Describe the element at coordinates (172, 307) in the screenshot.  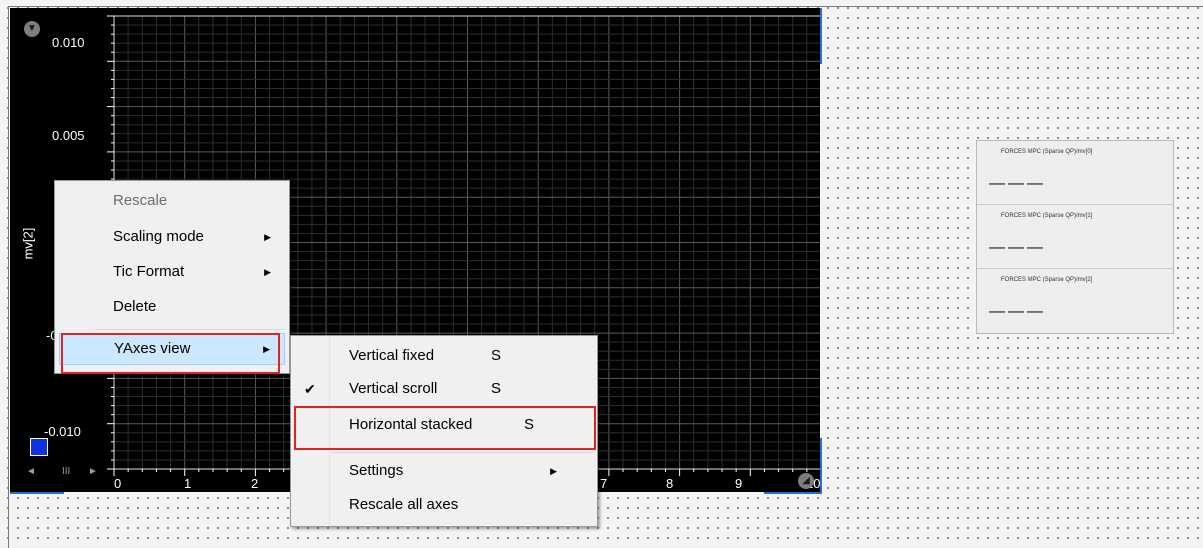
I see `menu-item-delete: Delete` at that location.